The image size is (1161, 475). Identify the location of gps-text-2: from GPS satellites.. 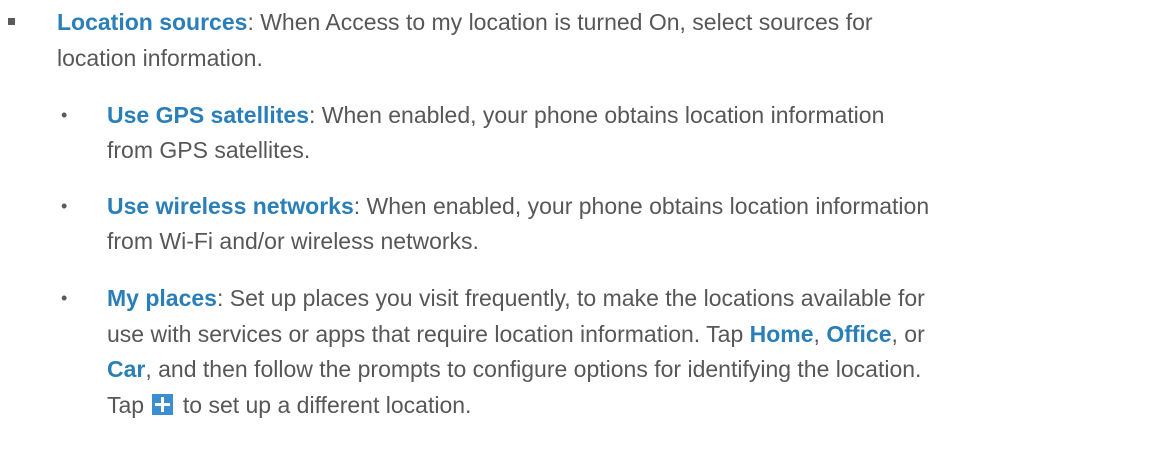
(209, 150).